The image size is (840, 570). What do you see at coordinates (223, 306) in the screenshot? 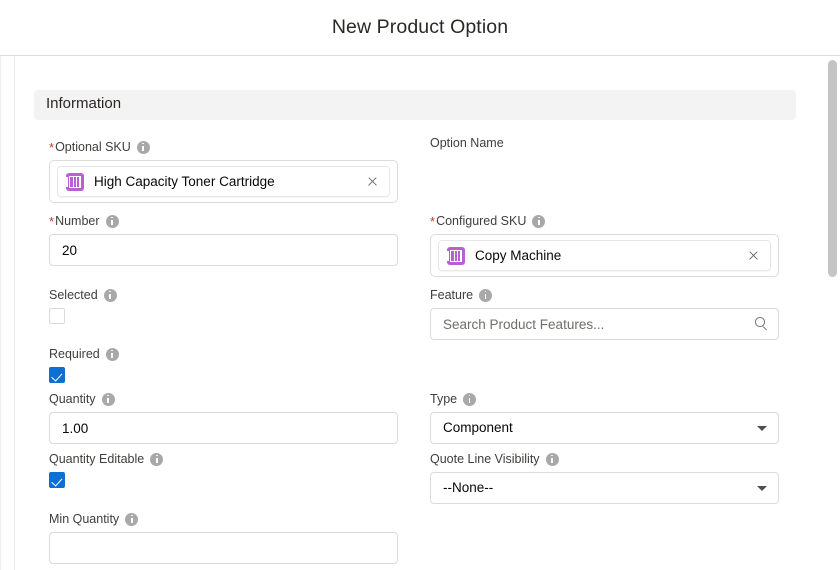
I see `field-selected: Selected` at bounding box center [223, 306].